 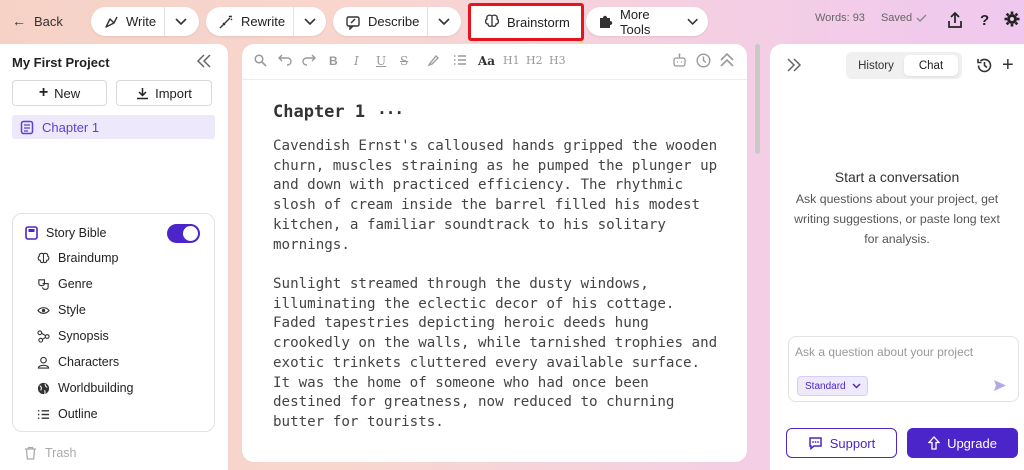 I want to click on word-count: Words: 93, so click(x=840, y=18).